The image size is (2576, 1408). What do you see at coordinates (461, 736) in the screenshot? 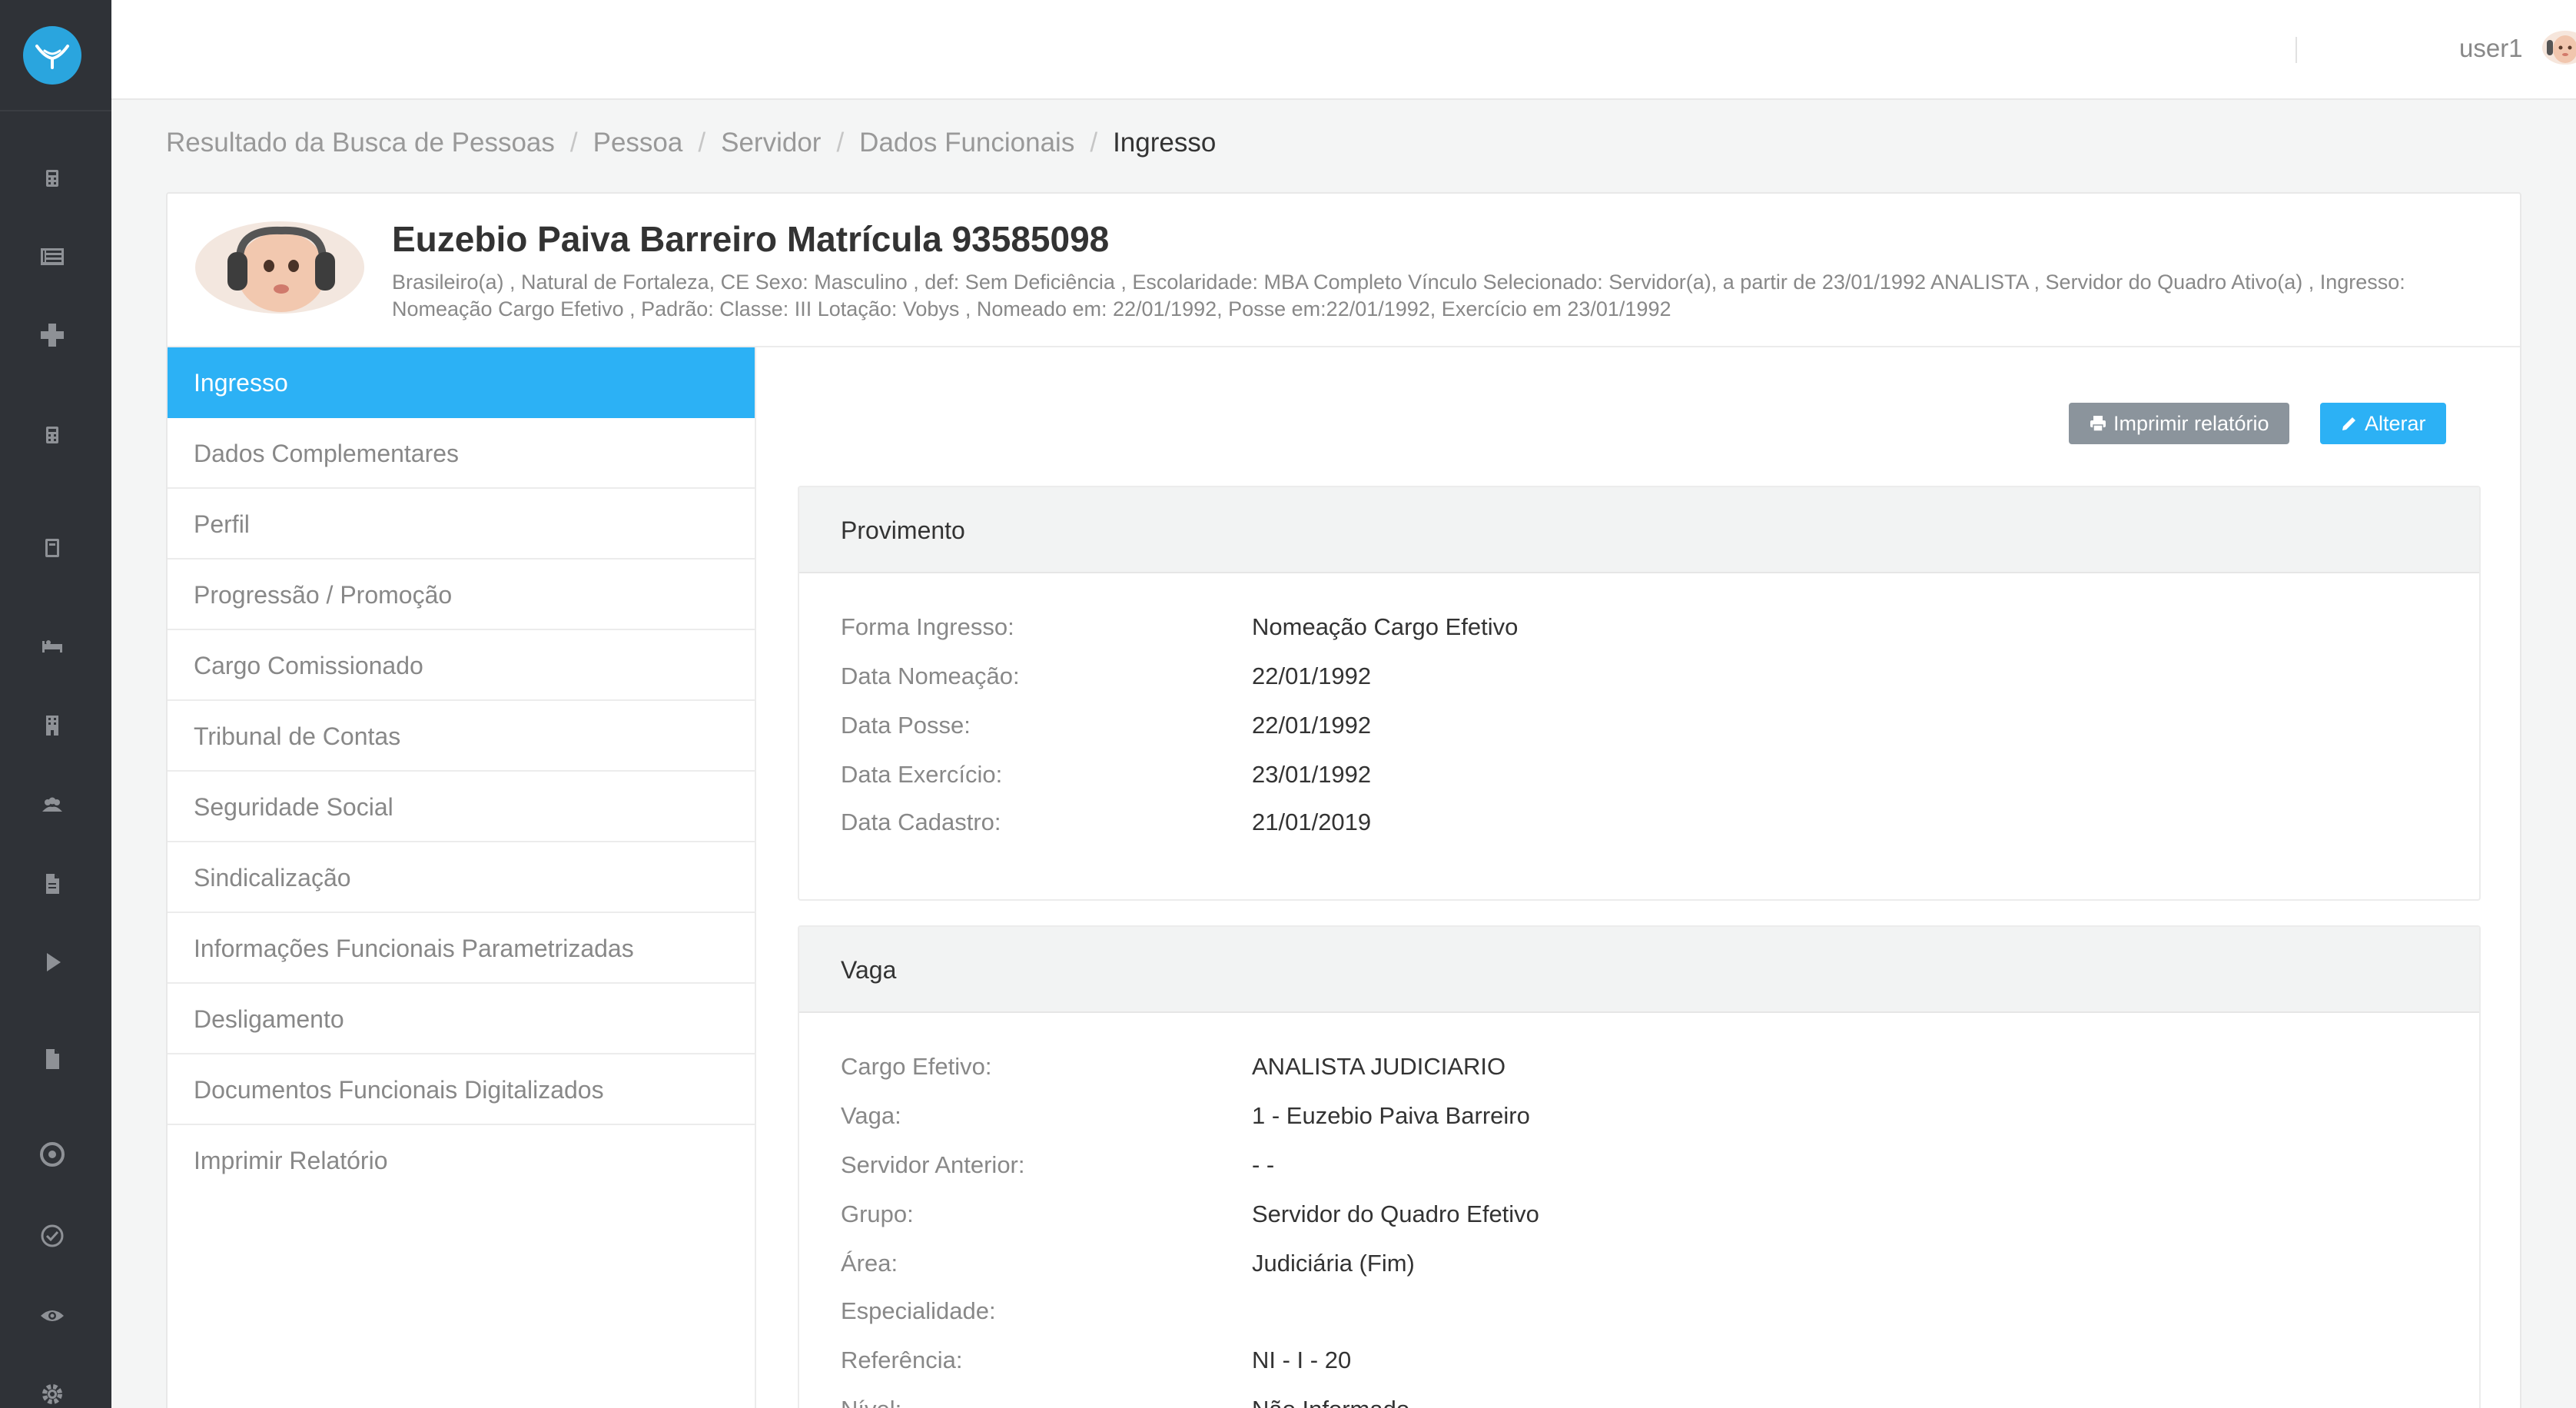
I see `menu-item-tribunal-de-contas: Tribunal de Contas` at bounding box center [461, 736].